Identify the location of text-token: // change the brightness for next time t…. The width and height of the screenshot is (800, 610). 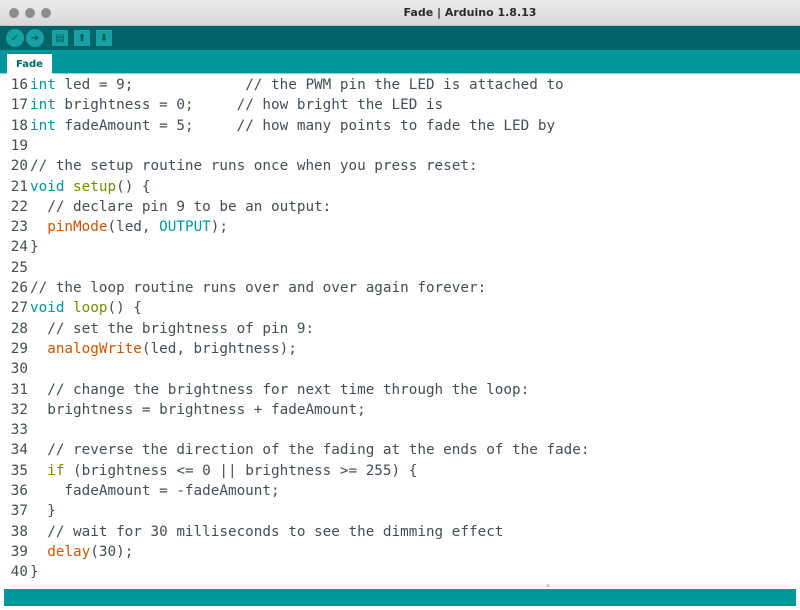
(280, 389).